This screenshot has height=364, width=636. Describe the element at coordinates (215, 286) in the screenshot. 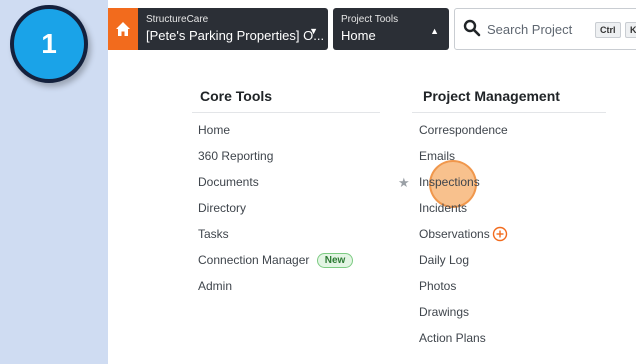

I see `tool-link-admin: Admin` at that location.